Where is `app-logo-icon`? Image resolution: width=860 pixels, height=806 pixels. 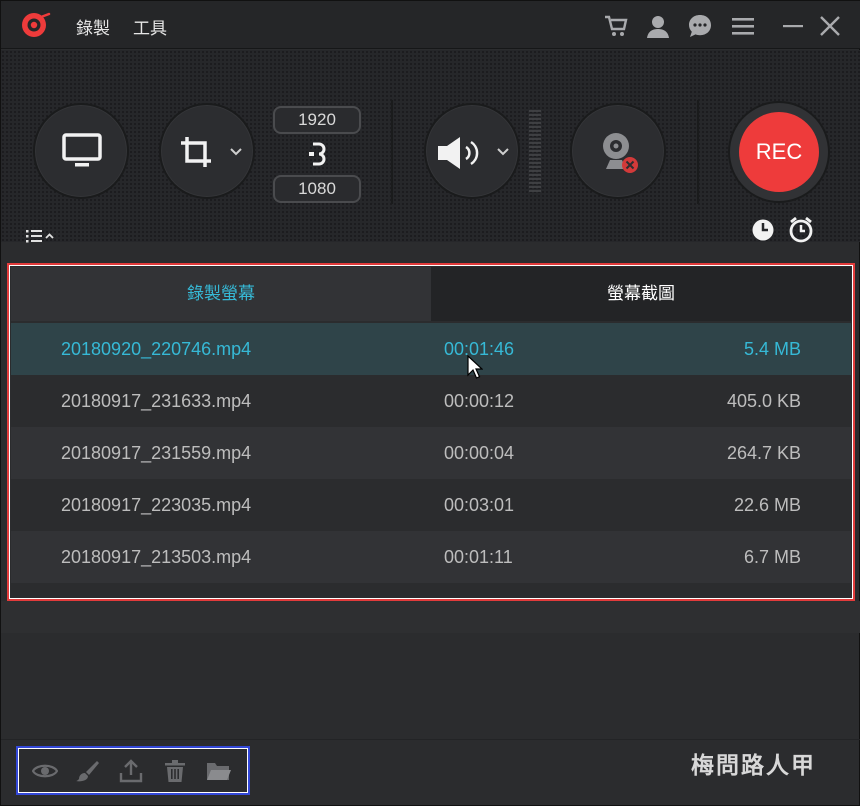 app-logo-icon is located at coordinates (36, 25).